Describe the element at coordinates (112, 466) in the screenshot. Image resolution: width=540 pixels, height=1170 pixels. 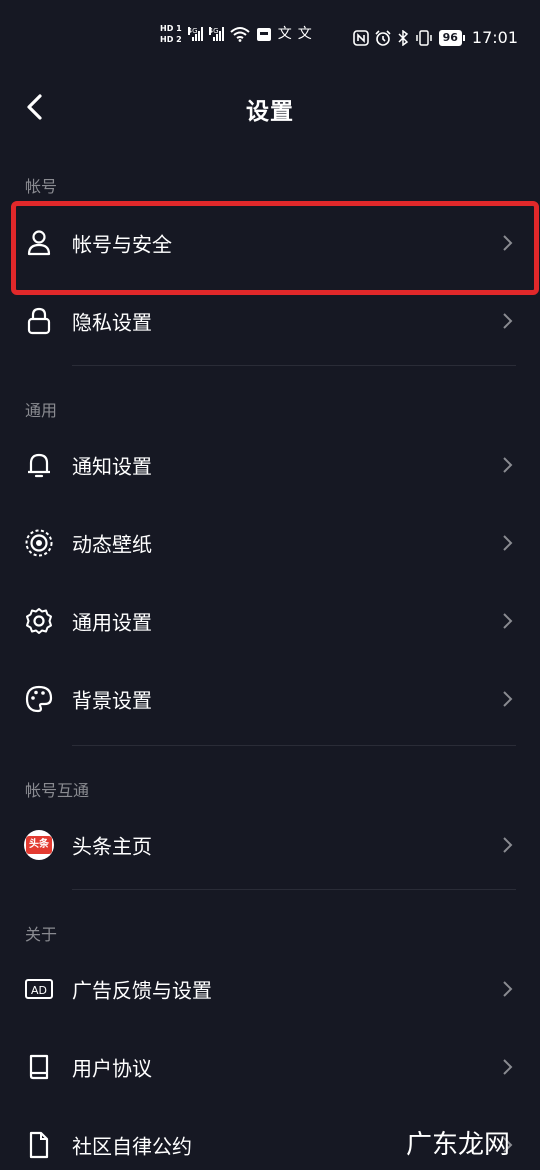
I see `settings-item-label: 通知设置` at that location.